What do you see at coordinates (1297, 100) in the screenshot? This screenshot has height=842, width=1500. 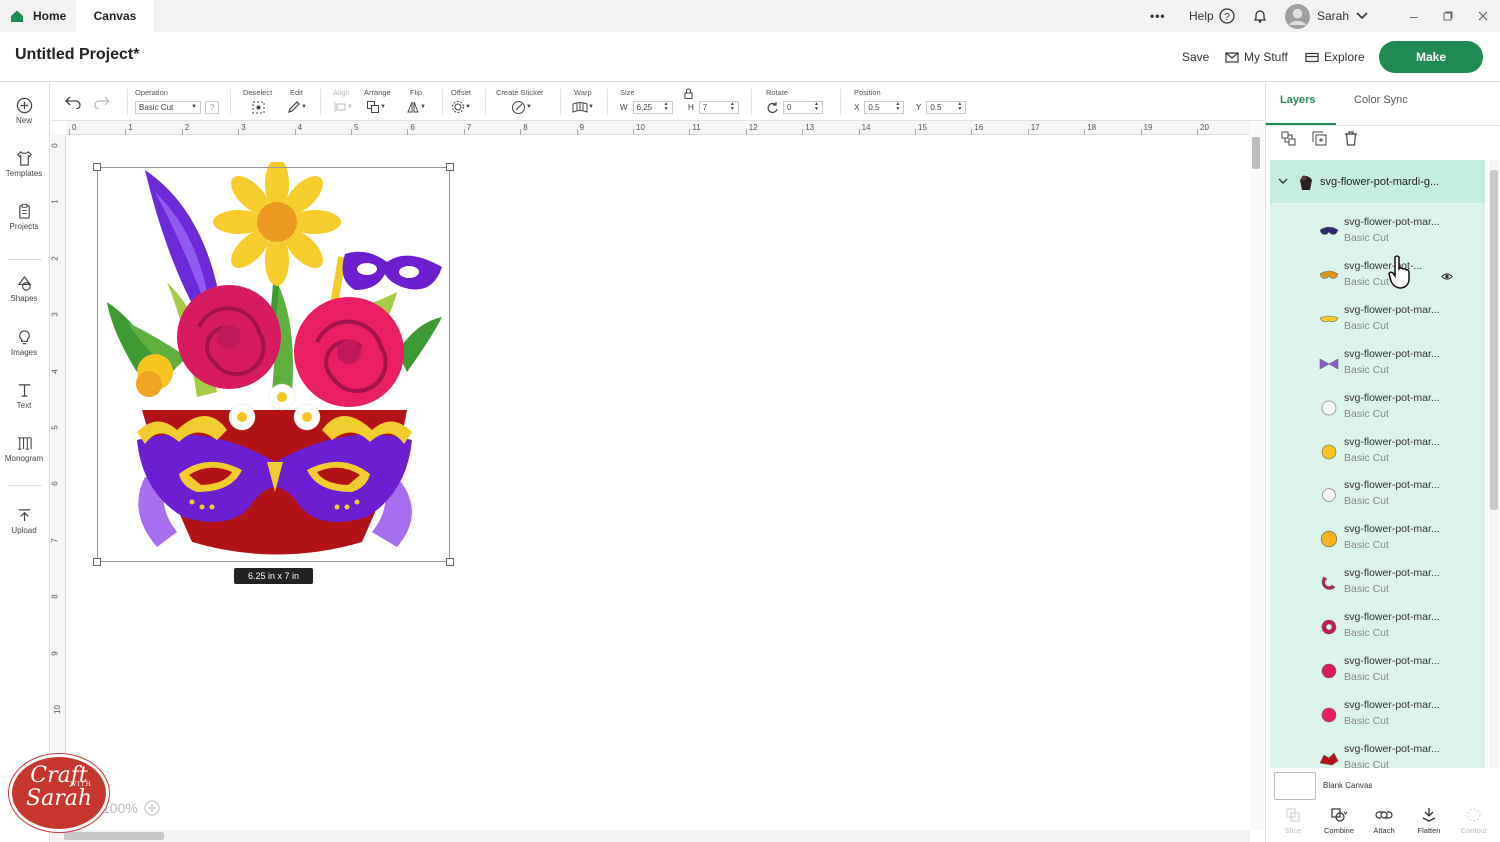 I see `tab-layers: Layers` at bounding box center [1297, 100].